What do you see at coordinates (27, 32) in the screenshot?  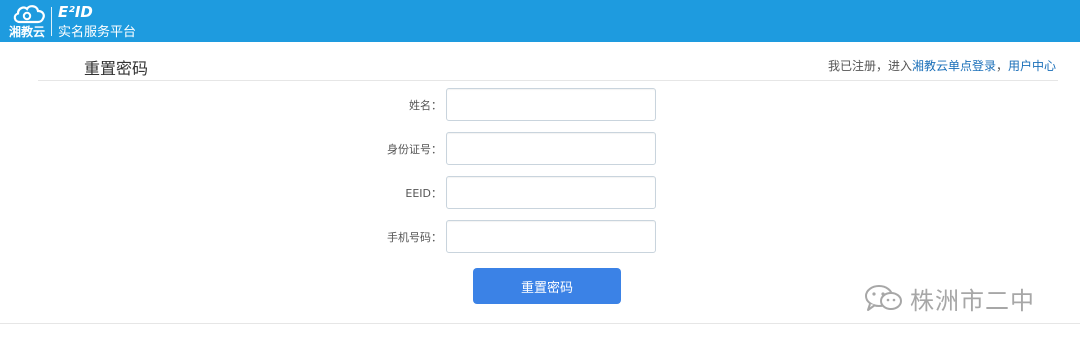 I see `brand-name: 湘教云` at bounding box center [27, 32].